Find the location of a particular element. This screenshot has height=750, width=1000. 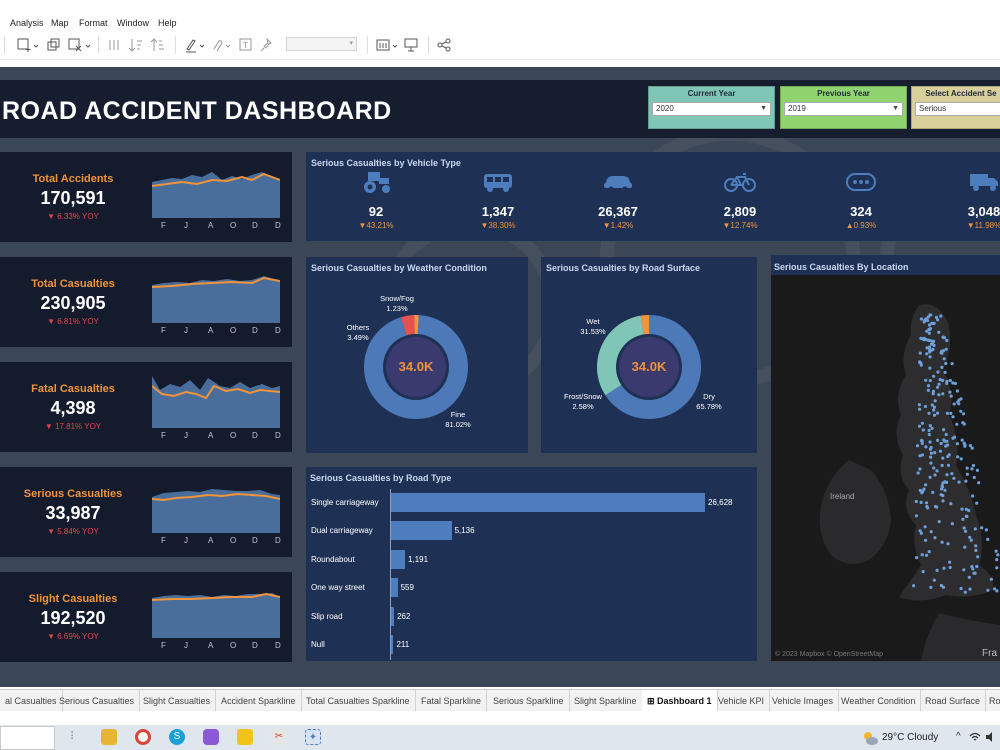

task-view-icon: ⫶ is located at coordinates (72, 737).